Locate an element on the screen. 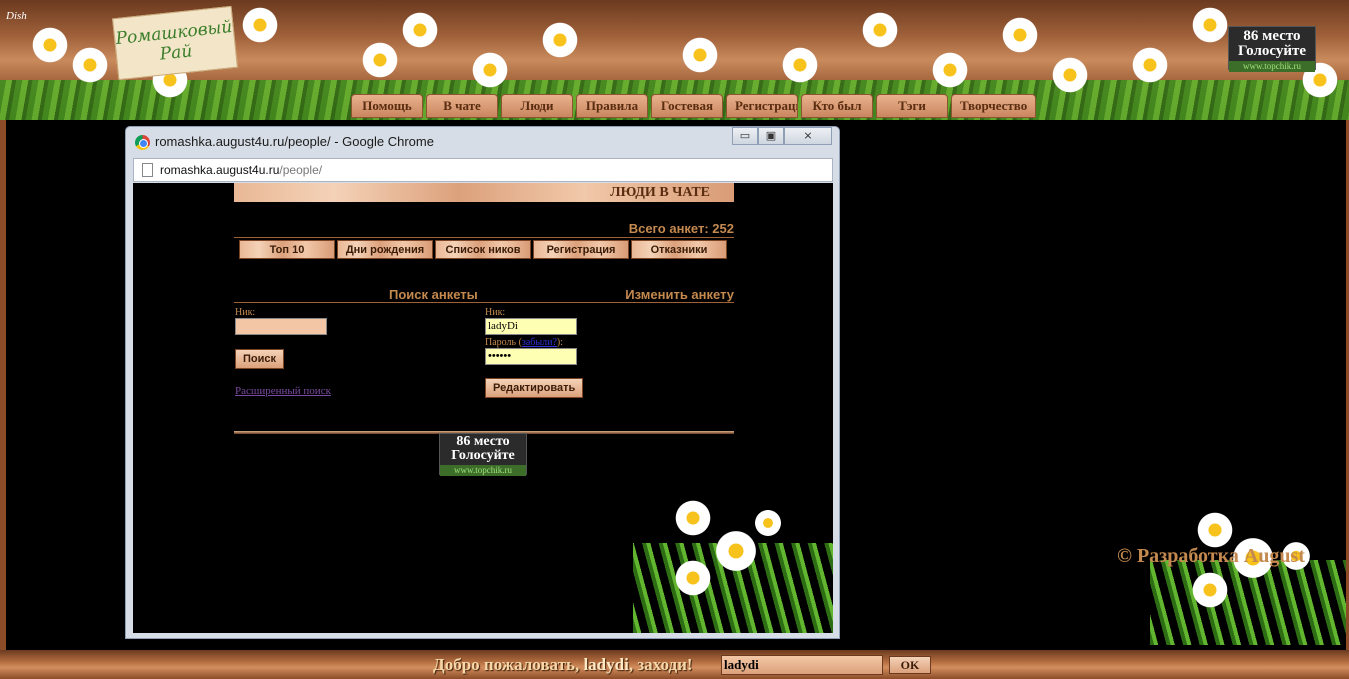 The height and width of the screenshot is (679, 1349). ok-button: OK is located at coordinates (910, 665).